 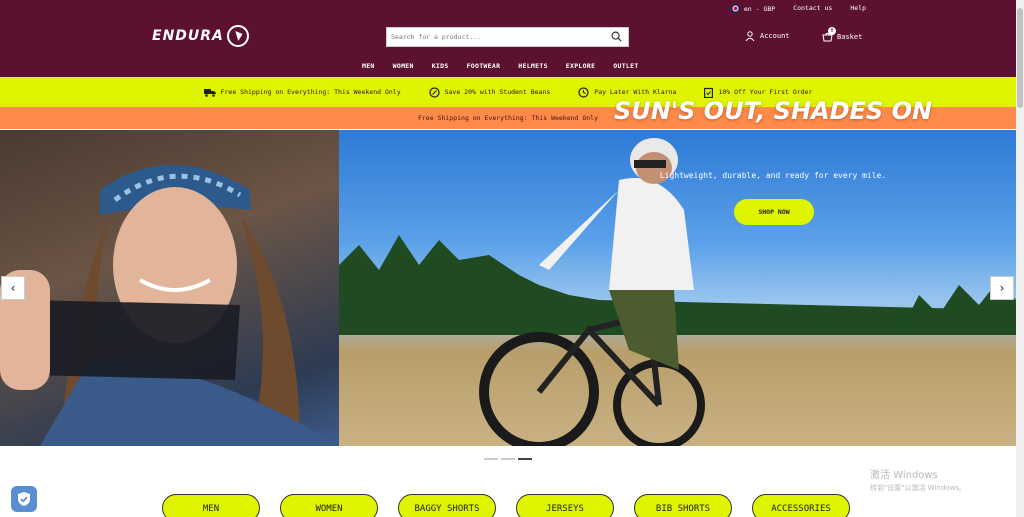 What do you see at coordinates (368, 66) in the screenshot?
I see `nav-item-men: MEN` at bounding box center [368, 66].